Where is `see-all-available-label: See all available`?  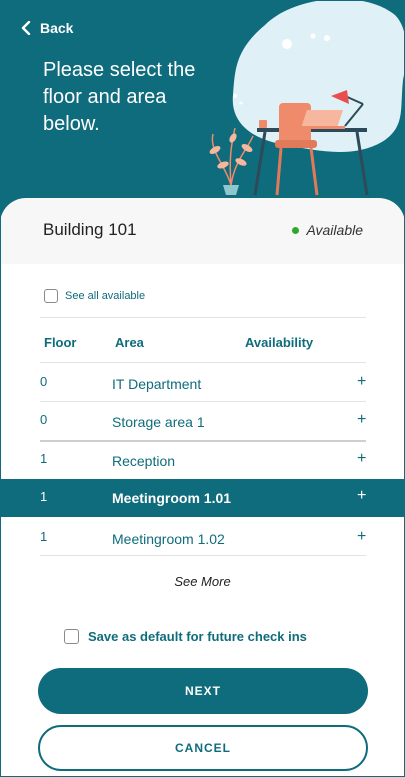
see-all-available-label: See all available is located at coordinates (105, 296).